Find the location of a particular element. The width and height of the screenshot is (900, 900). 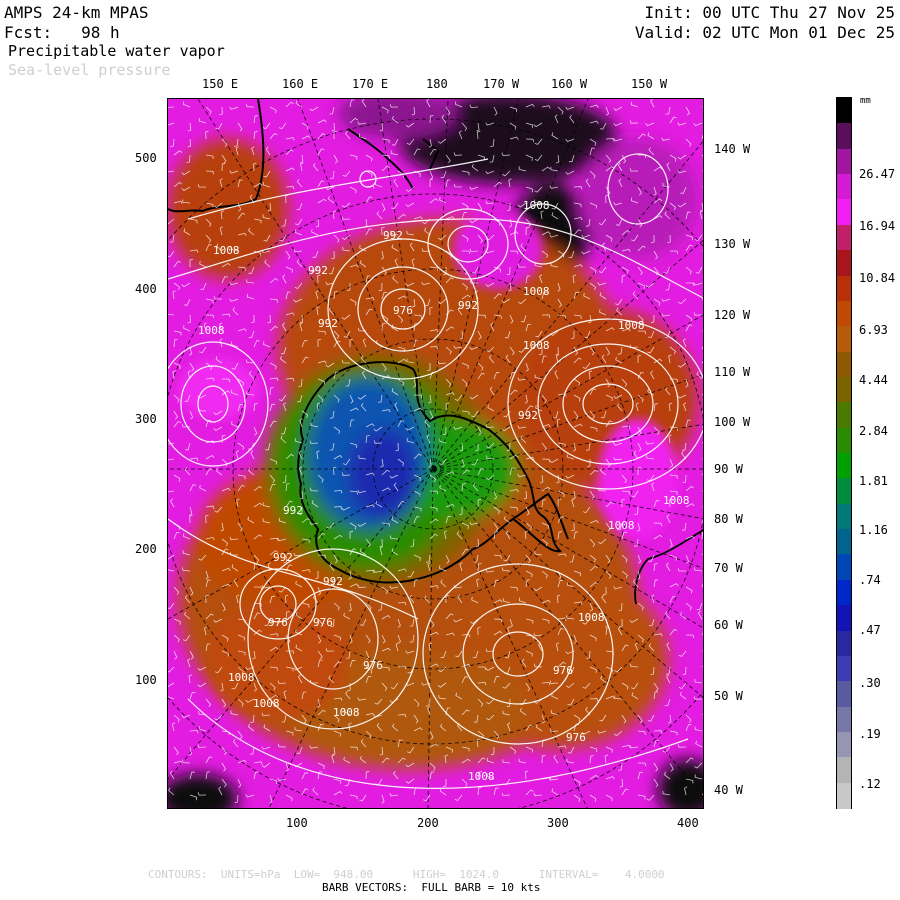

colorbar-label: 26.47 is located at coordinates (877, 174).